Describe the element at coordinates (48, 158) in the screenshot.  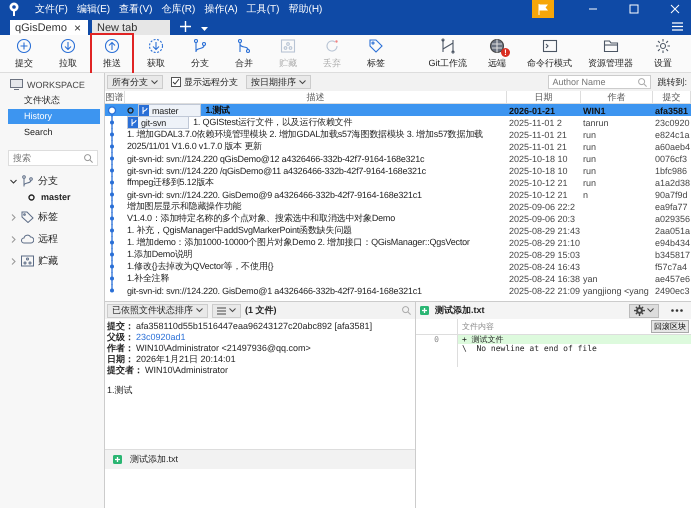
I see `search-field: 搜索` at that location.